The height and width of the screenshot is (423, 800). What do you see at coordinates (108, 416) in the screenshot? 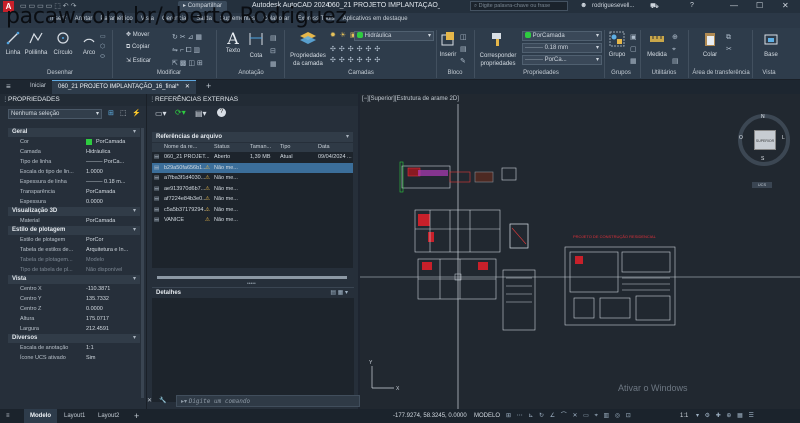
I see `tab-layout2: Layout2` at bounding box center [108, 416].